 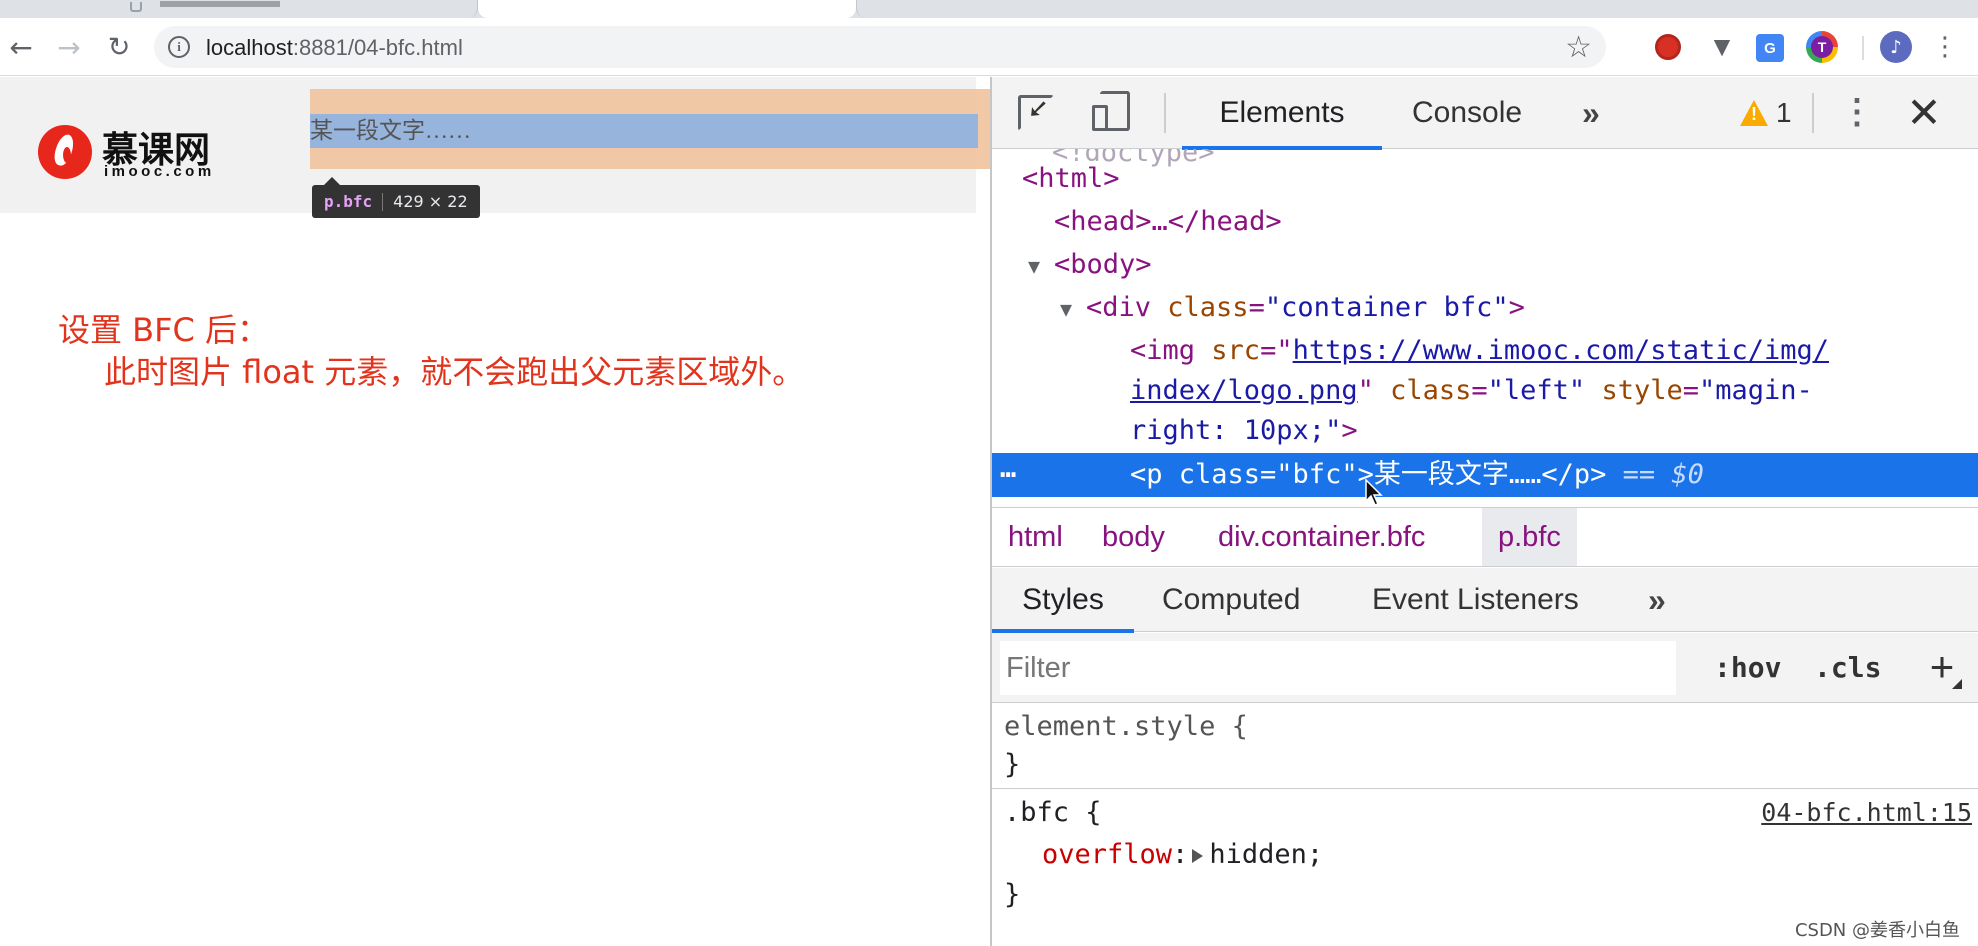 What do you see at coordinates (1127, 307) in the screenshot?
I see `dom-tag-div: <div` at bounding box center [1127, 307].